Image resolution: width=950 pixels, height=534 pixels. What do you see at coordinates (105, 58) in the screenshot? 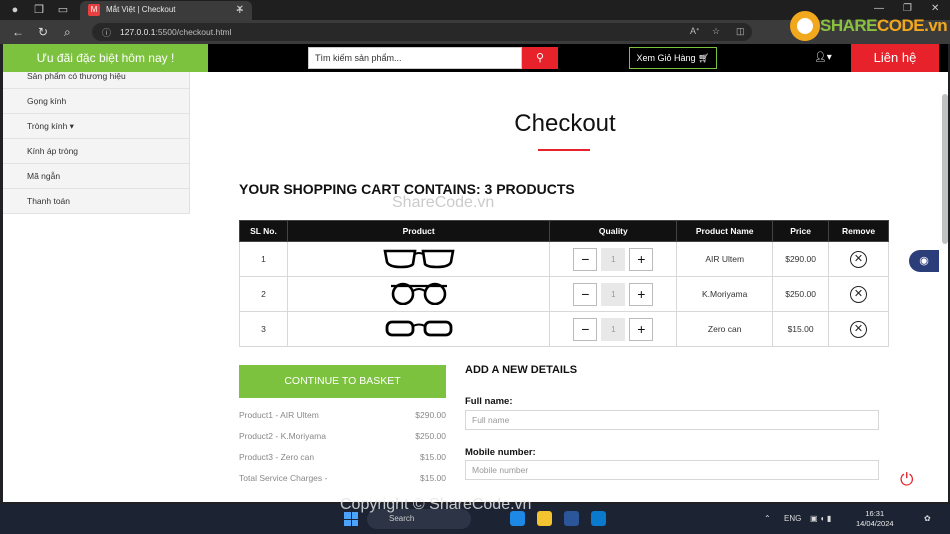
I see `promo-banner: Ưu đãi đặc biệt hôm nay !` at bounding box center [105, 58].